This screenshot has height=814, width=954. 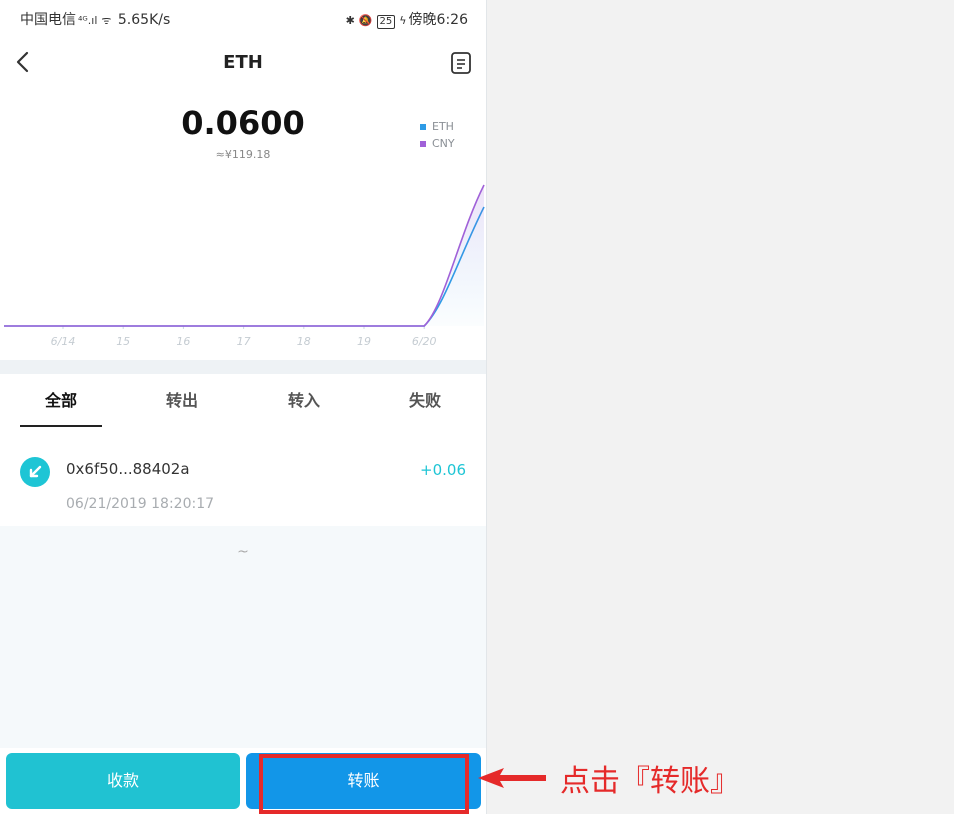 What do you see at coordinates (365, 20) in the screenshot?
I see `mute-icon: 🔕` at bounding box center [365, 20].